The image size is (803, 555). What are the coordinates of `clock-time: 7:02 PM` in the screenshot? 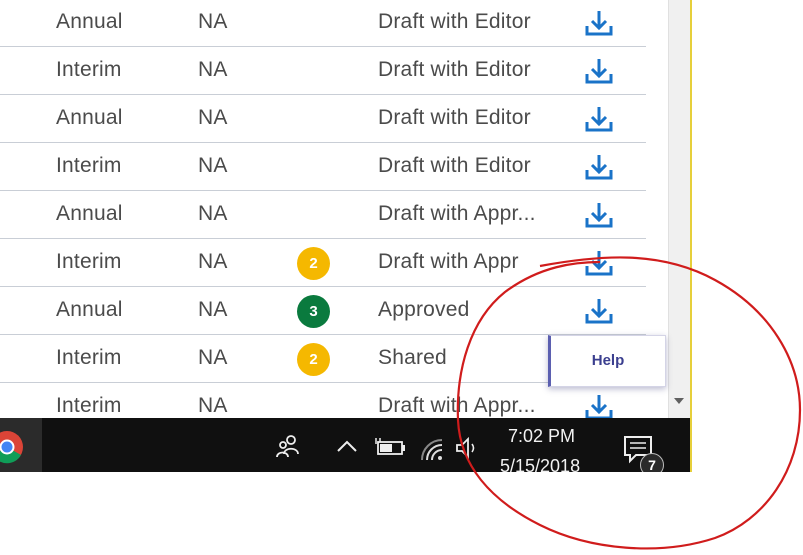 It's located at (541, 436).